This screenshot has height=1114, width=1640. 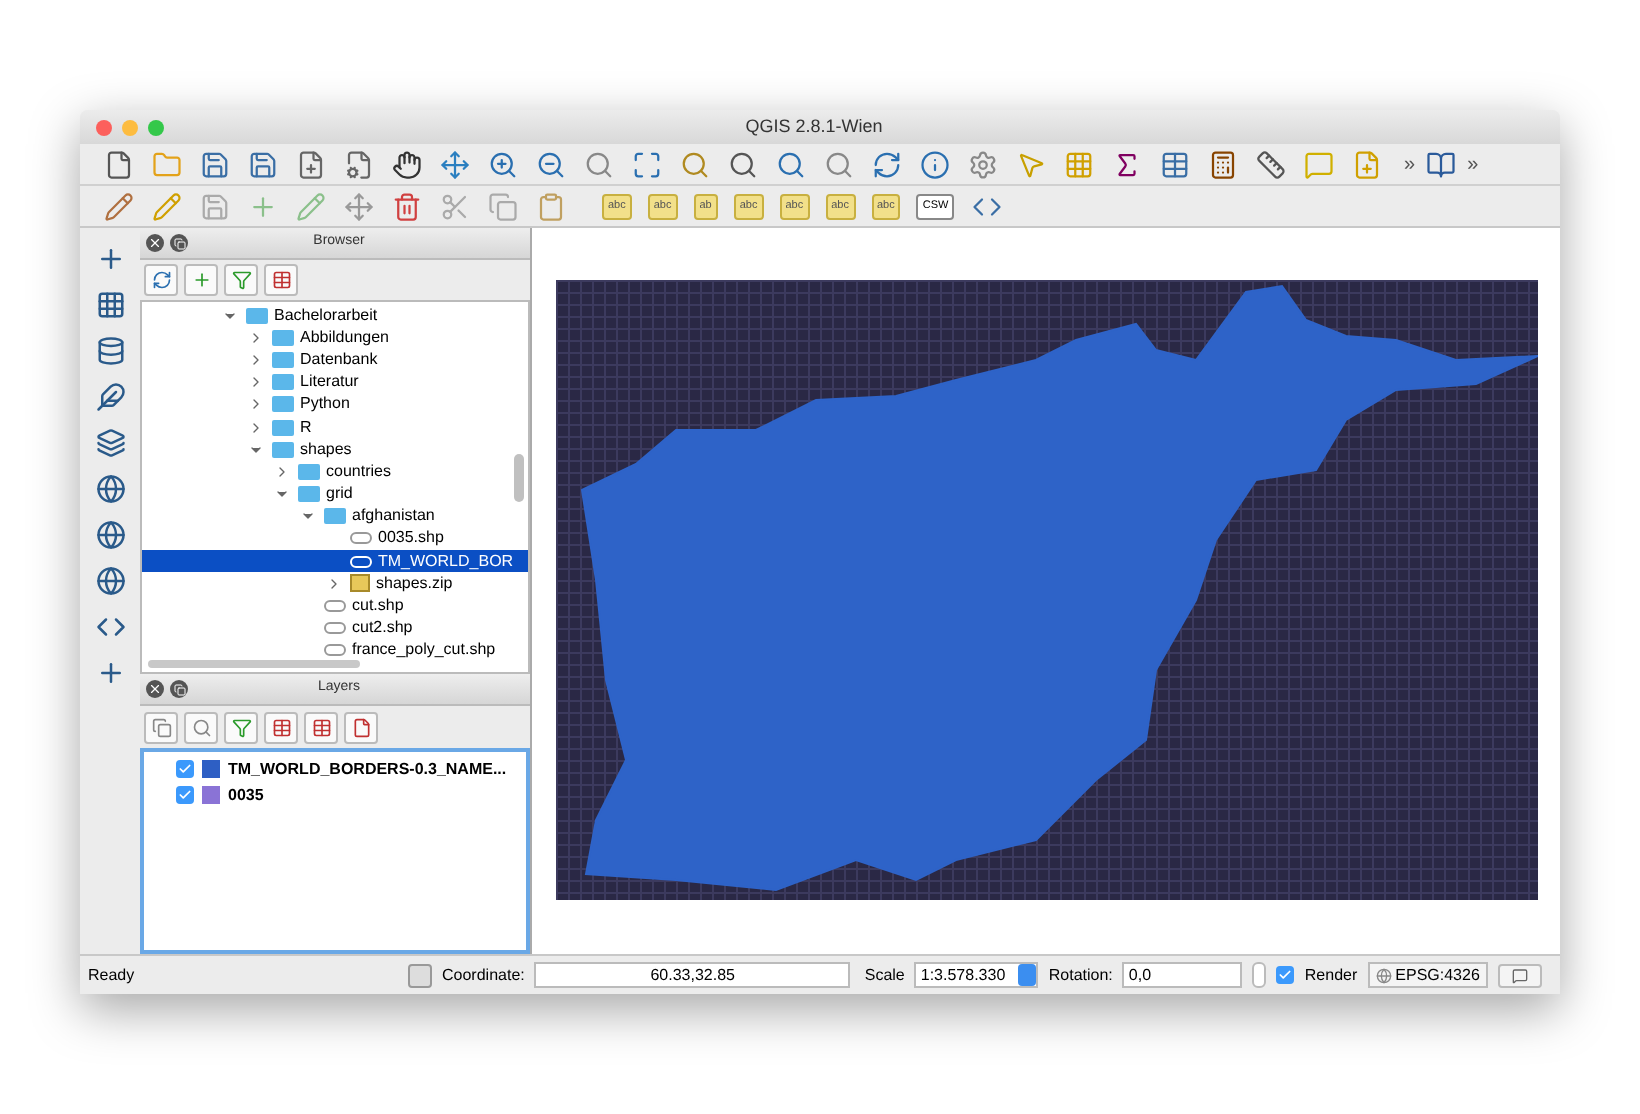 I want to click on layer-name: 0035, so click(x=246, y=795).